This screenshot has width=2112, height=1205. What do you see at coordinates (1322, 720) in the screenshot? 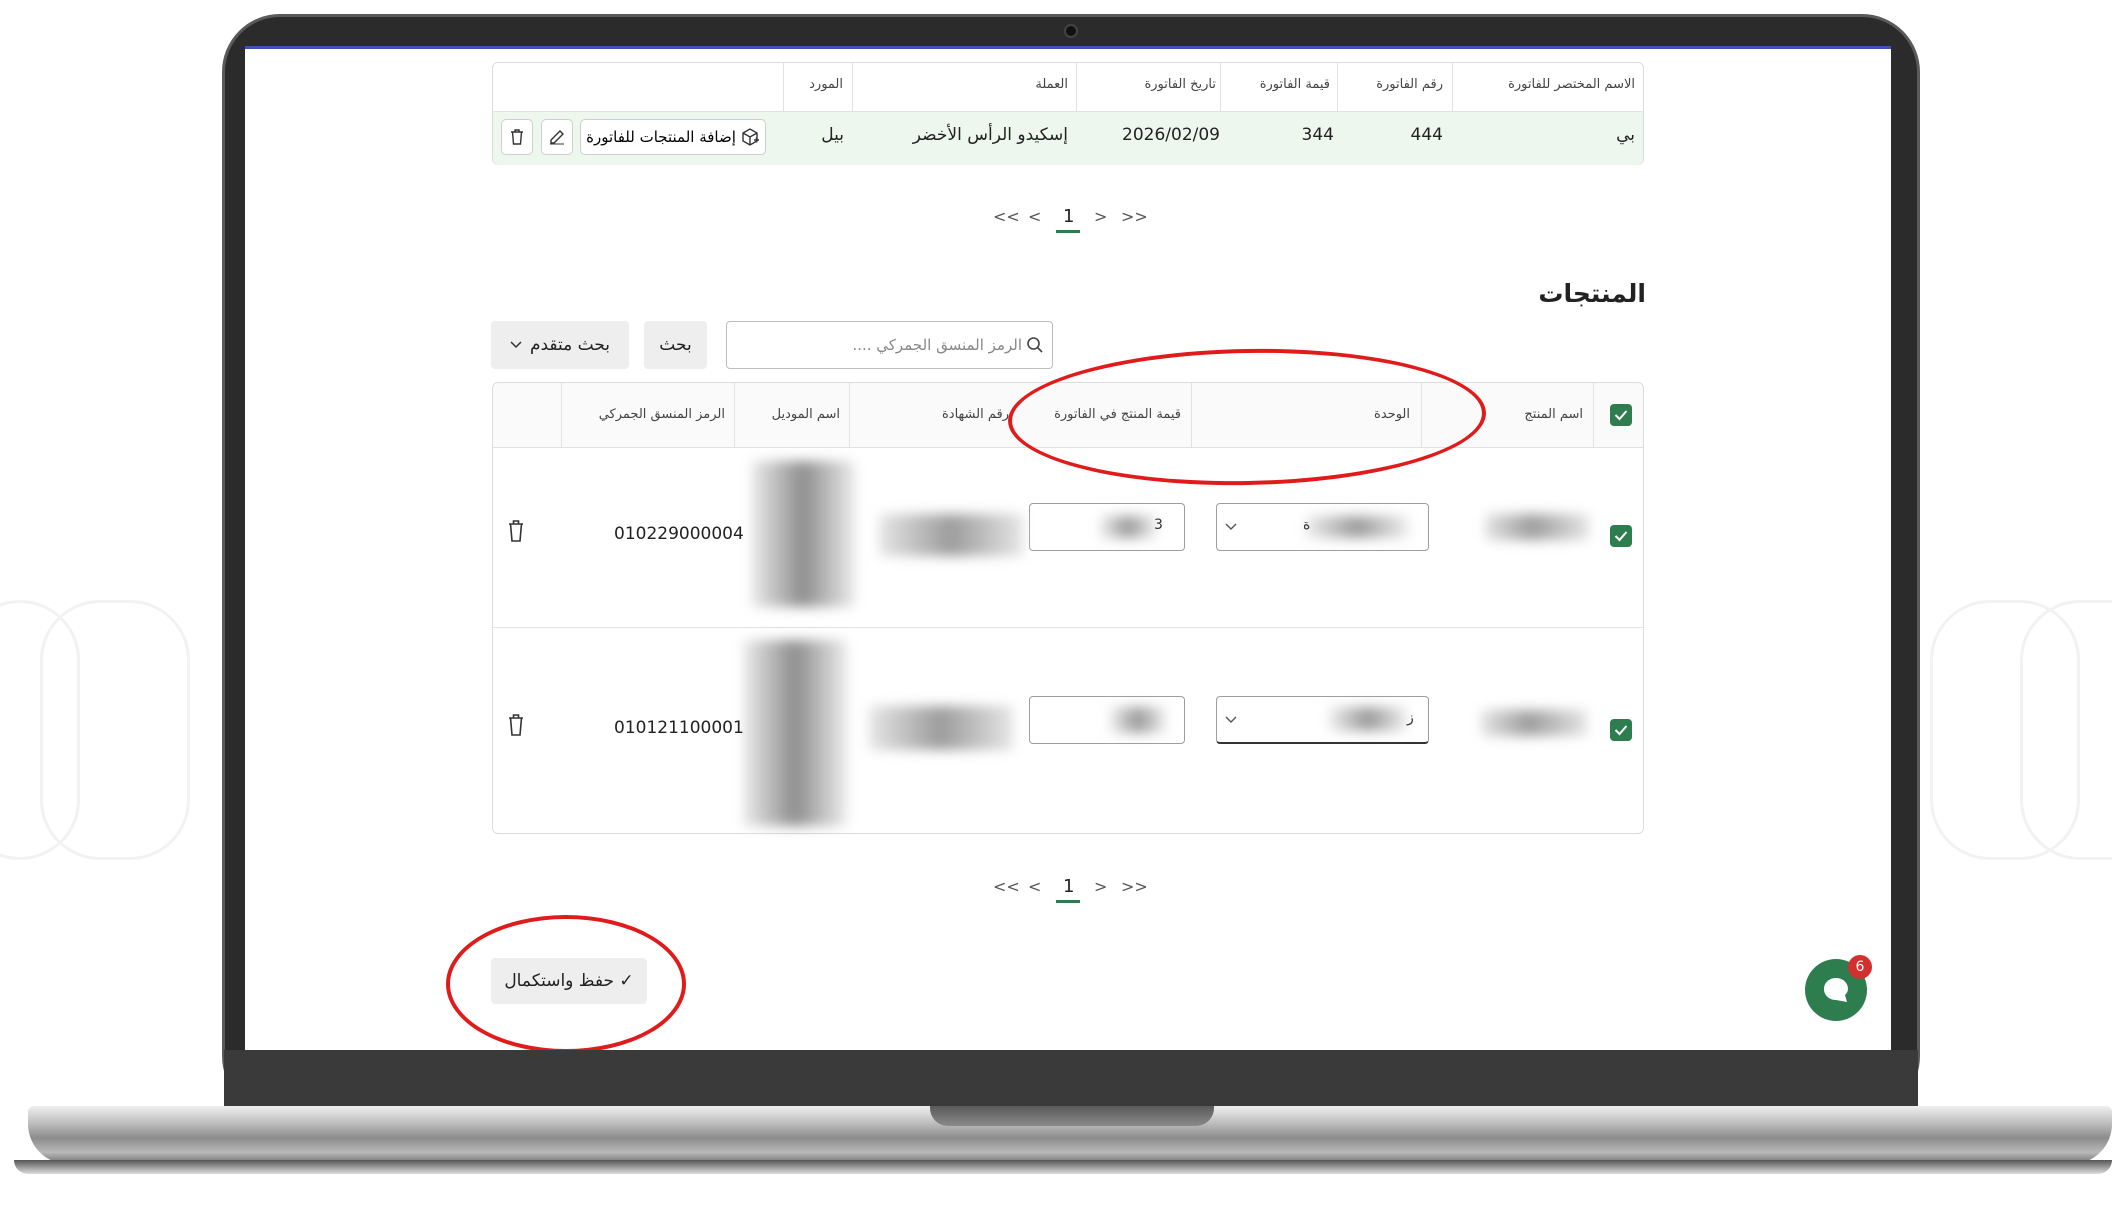
I see `unit-select: ز` at bounding box center [1322, 720].